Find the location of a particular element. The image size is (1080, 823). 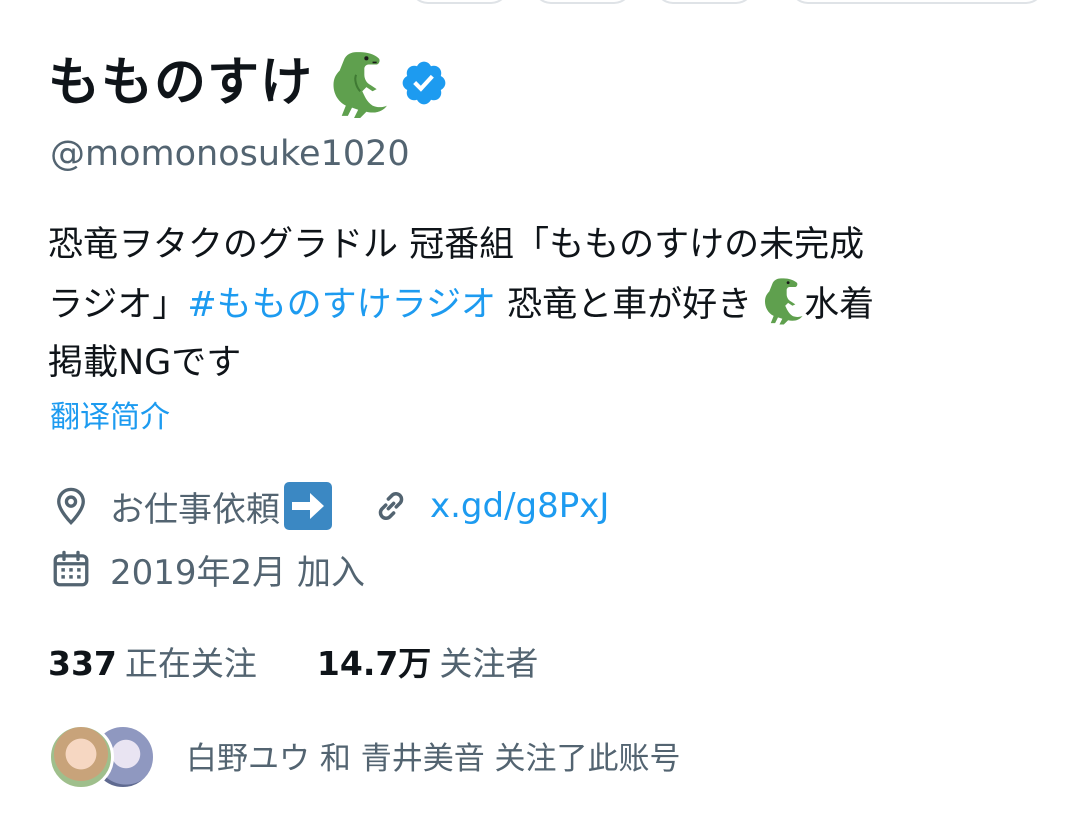

location-text: お仕事依頼 is located at coordinates (195, 509).